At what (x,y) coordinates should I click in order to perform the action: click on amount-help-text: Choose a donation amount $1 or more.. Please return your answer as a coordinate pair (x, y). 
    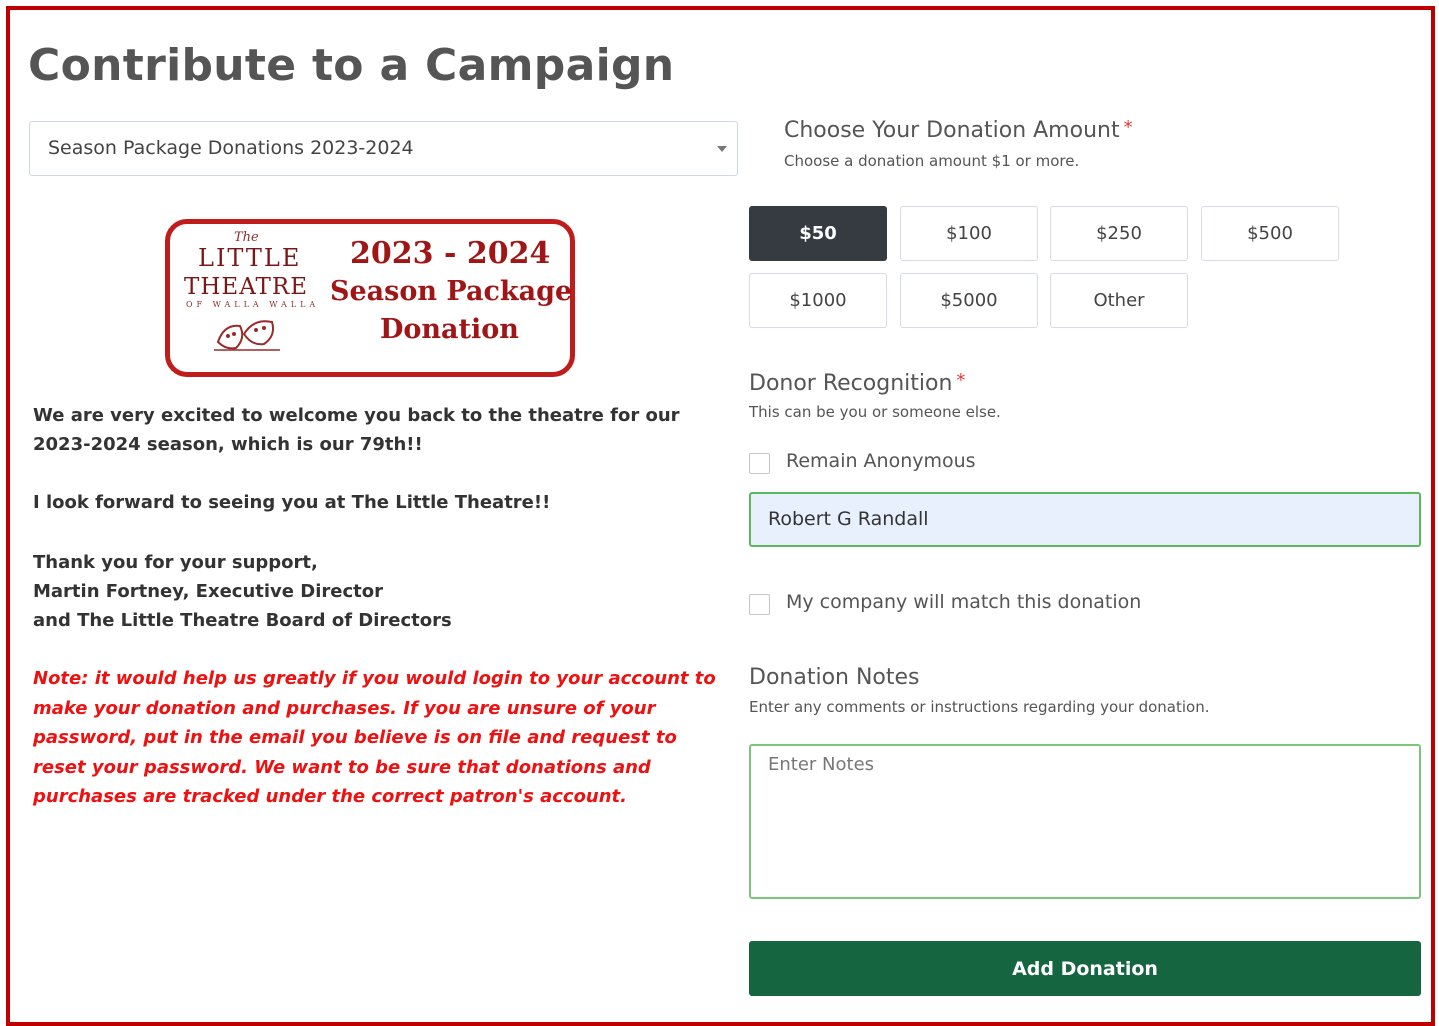
    Looking at the image, I should click on (932, 161).